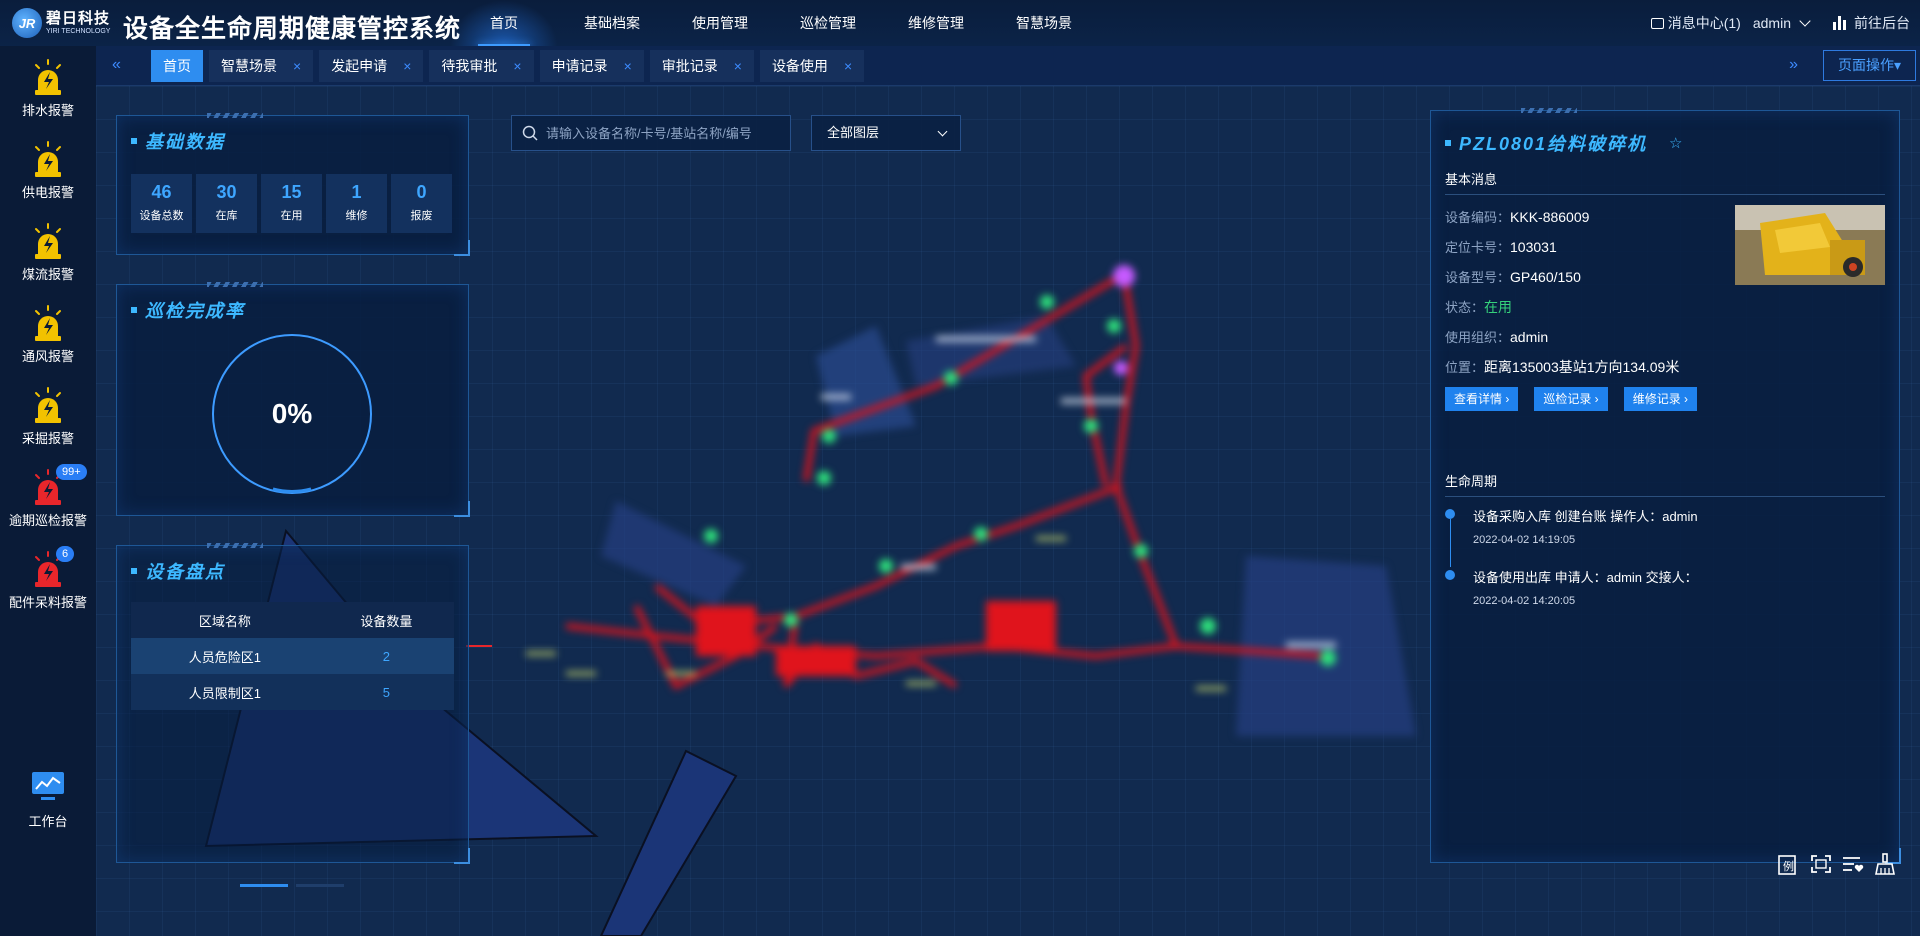 This screenshot has height=936, width=1920. I want to click on inventory-table: 区域名称 设备数量 人员危险区1 2 人员限制区1 5, so click(292, 656).